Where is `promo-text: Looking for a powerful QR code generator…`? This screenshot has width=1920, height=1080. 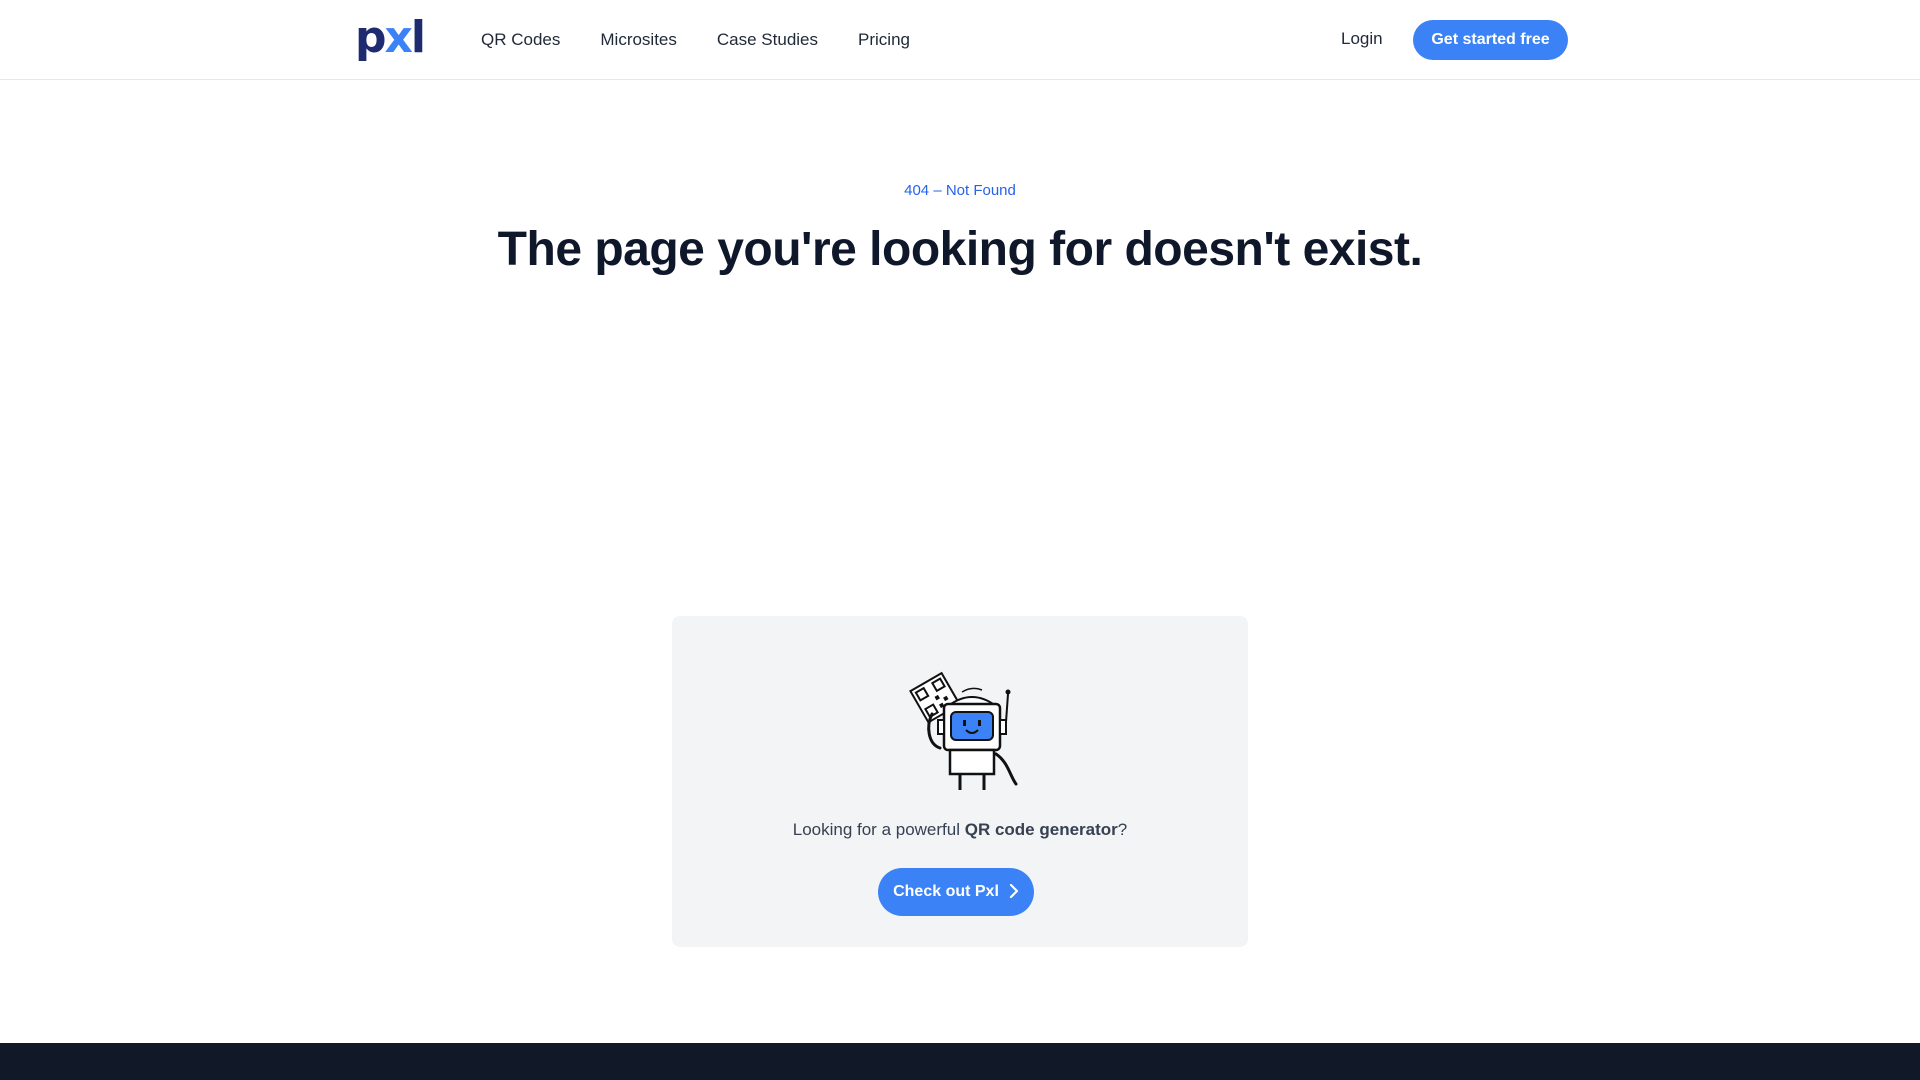 promo-text: Looking for a powerful QR code generator… is located at coordinates (960, 830).